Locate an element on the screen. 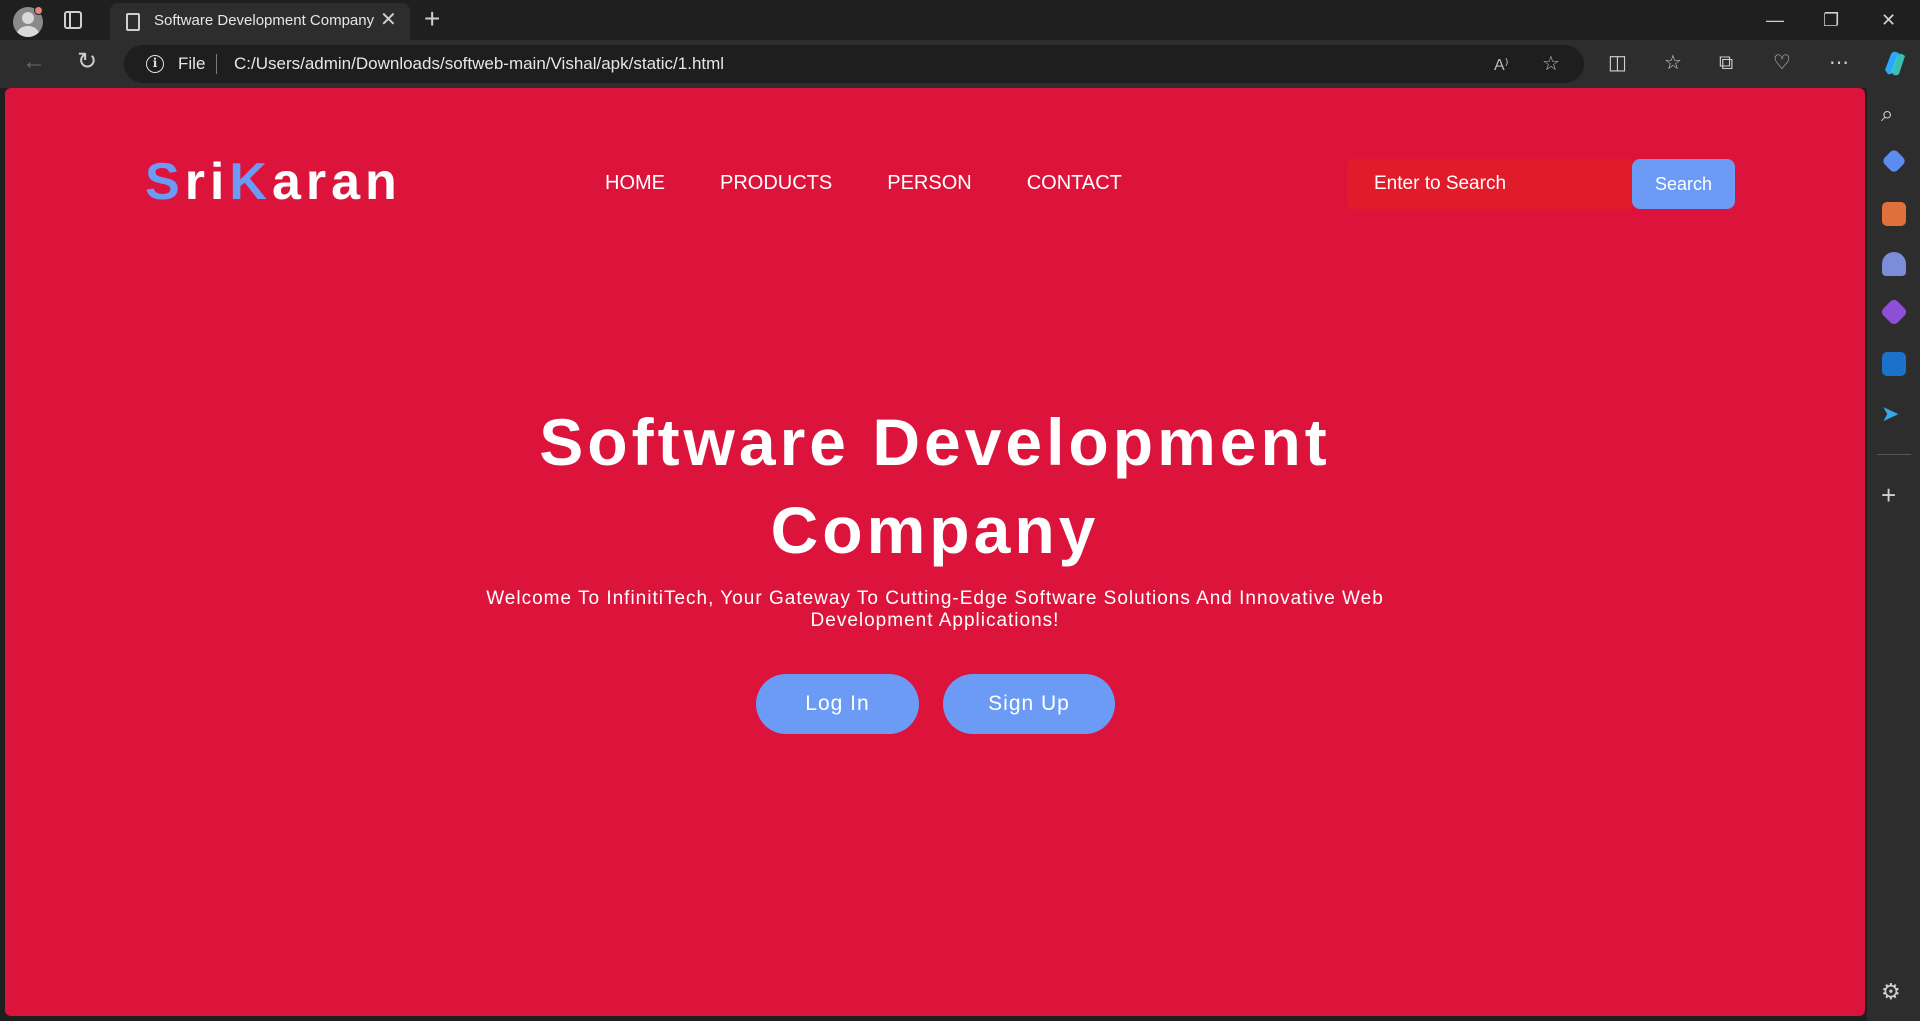 Image resolution: width=1920 pixels, height=1021 pixels. sidebar-divider is located at coordinates (1894, 454).